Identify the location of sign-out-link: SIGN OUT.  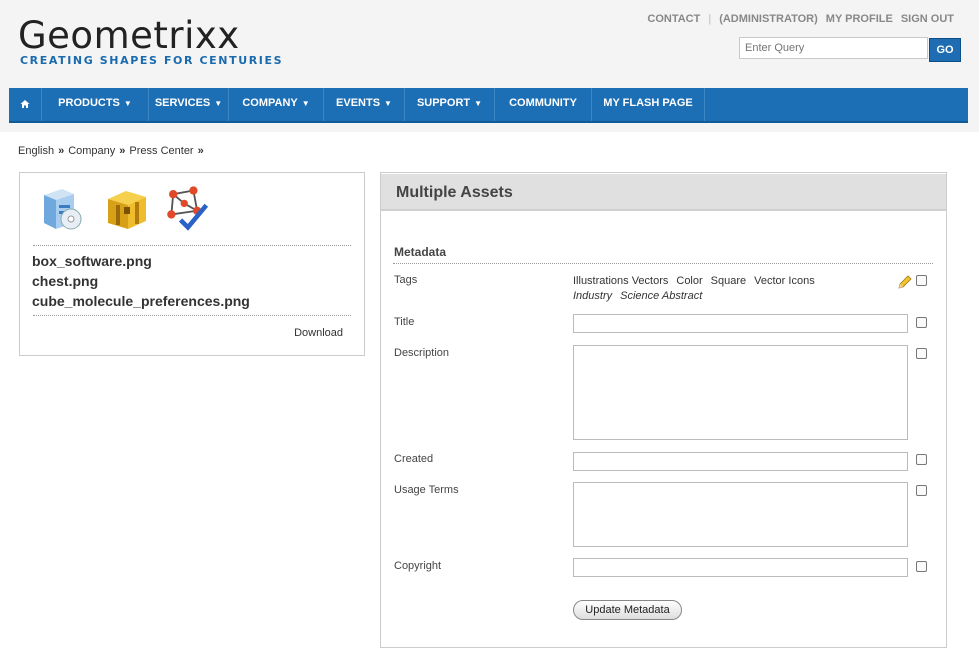
(927, 19).